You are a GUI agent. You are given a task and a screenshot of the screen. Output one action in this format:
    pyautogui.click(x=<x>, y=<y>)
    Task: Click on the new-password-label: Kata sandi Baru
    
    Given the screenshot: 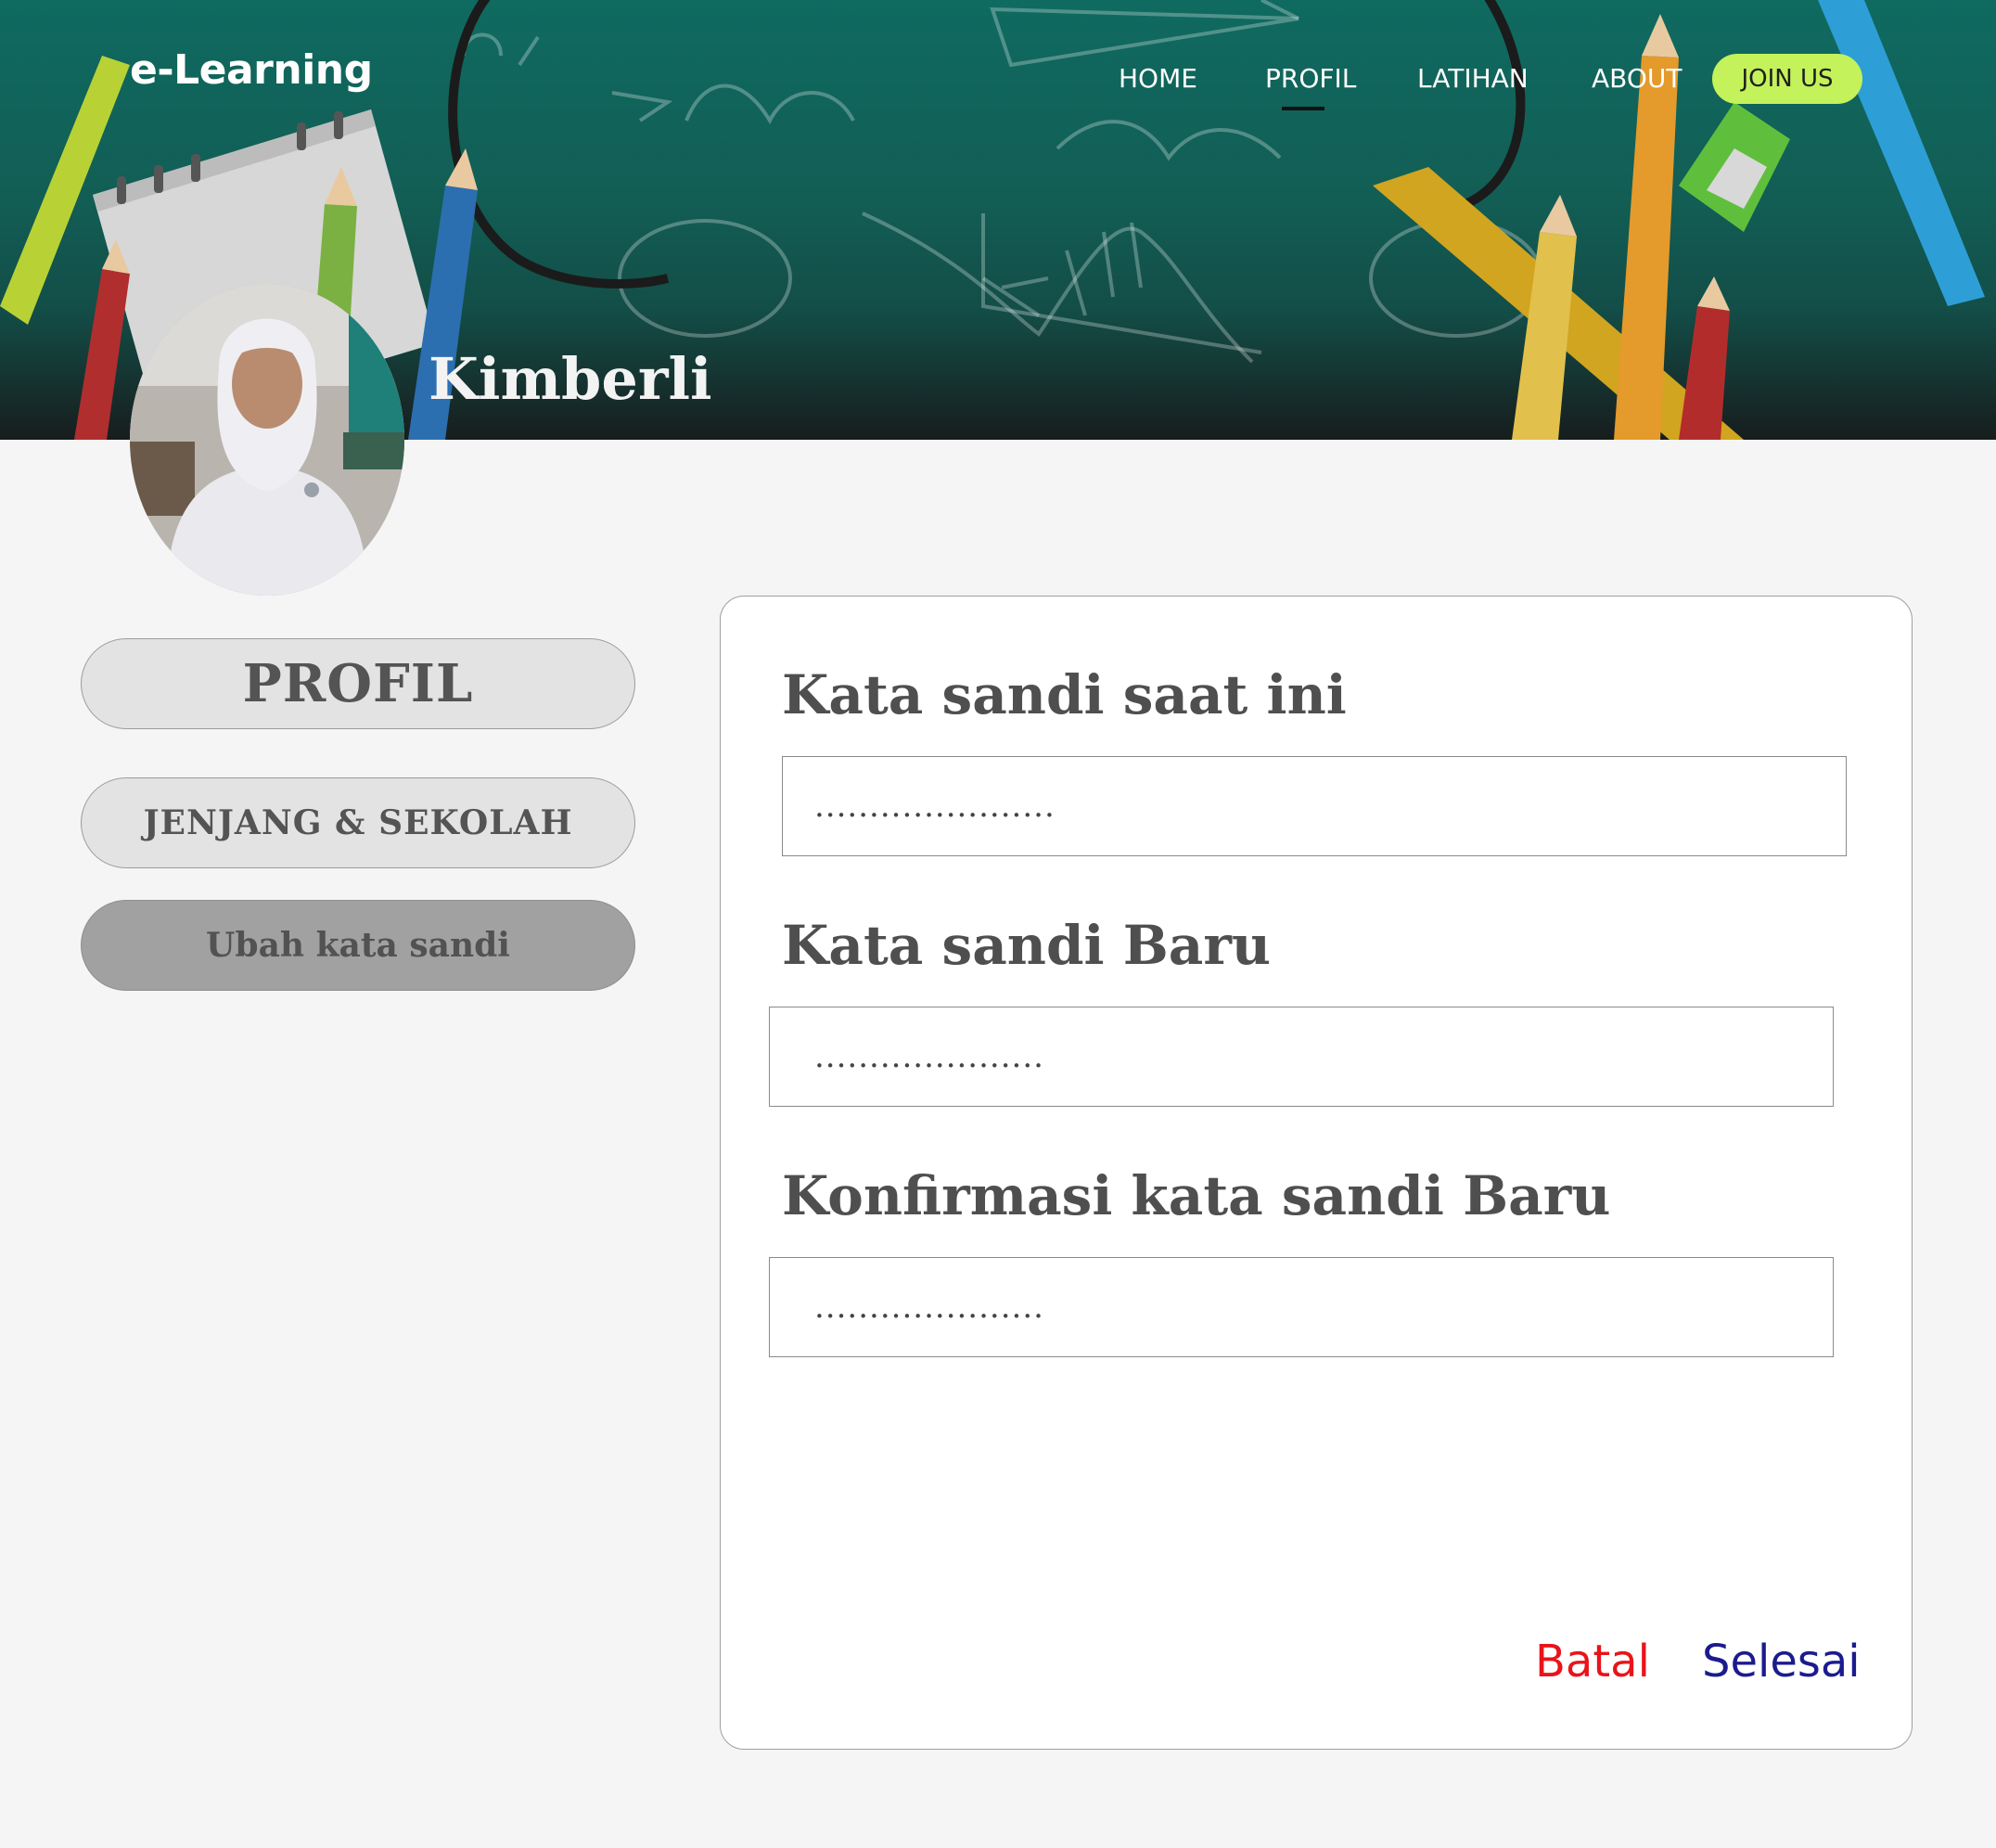 What is the action you would take?
    pyautogui.click(x=1027, y=945)
    